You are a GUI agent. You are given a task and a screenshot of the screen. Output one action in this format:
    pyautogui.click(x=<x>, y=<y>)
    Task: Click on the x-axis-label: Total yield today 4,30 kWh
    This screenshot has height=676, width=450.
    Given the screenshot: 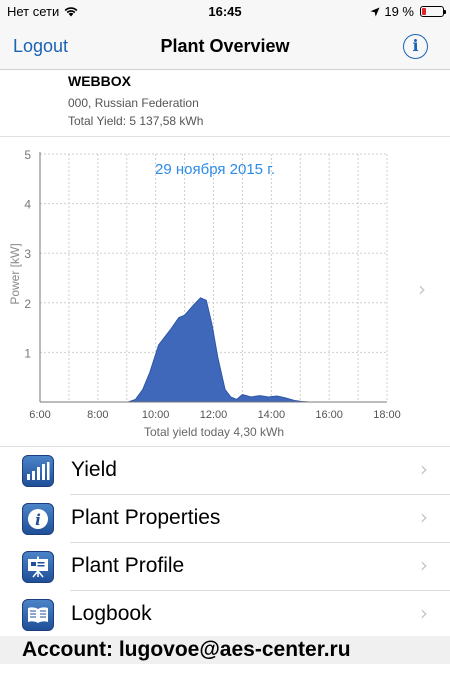 What is the action you would take?
    pyautogui.click(x=214, y=432)
    